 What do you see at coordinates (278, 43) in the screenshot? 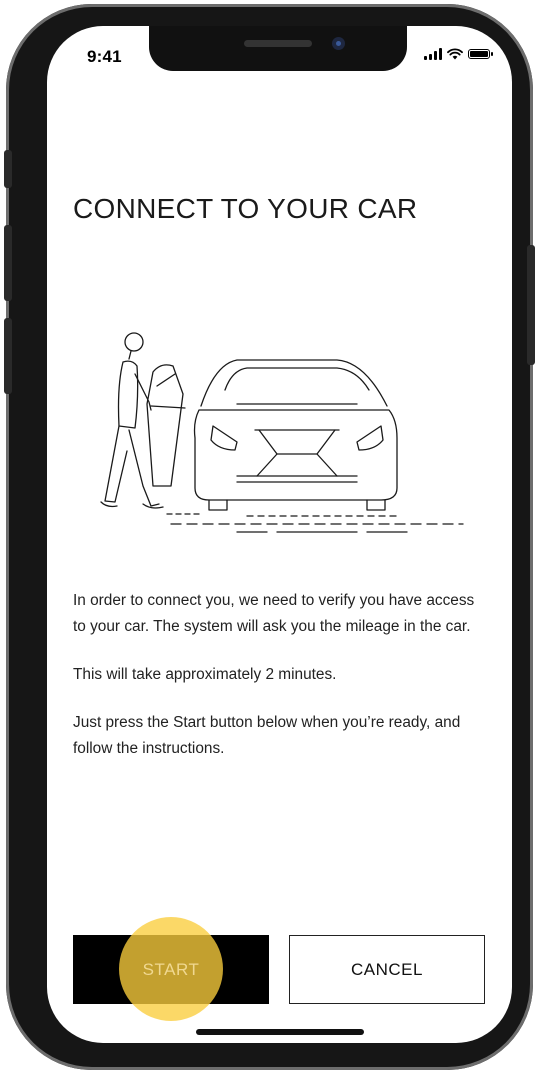
I see `speaker-grille` at bounding box center [278, 43].